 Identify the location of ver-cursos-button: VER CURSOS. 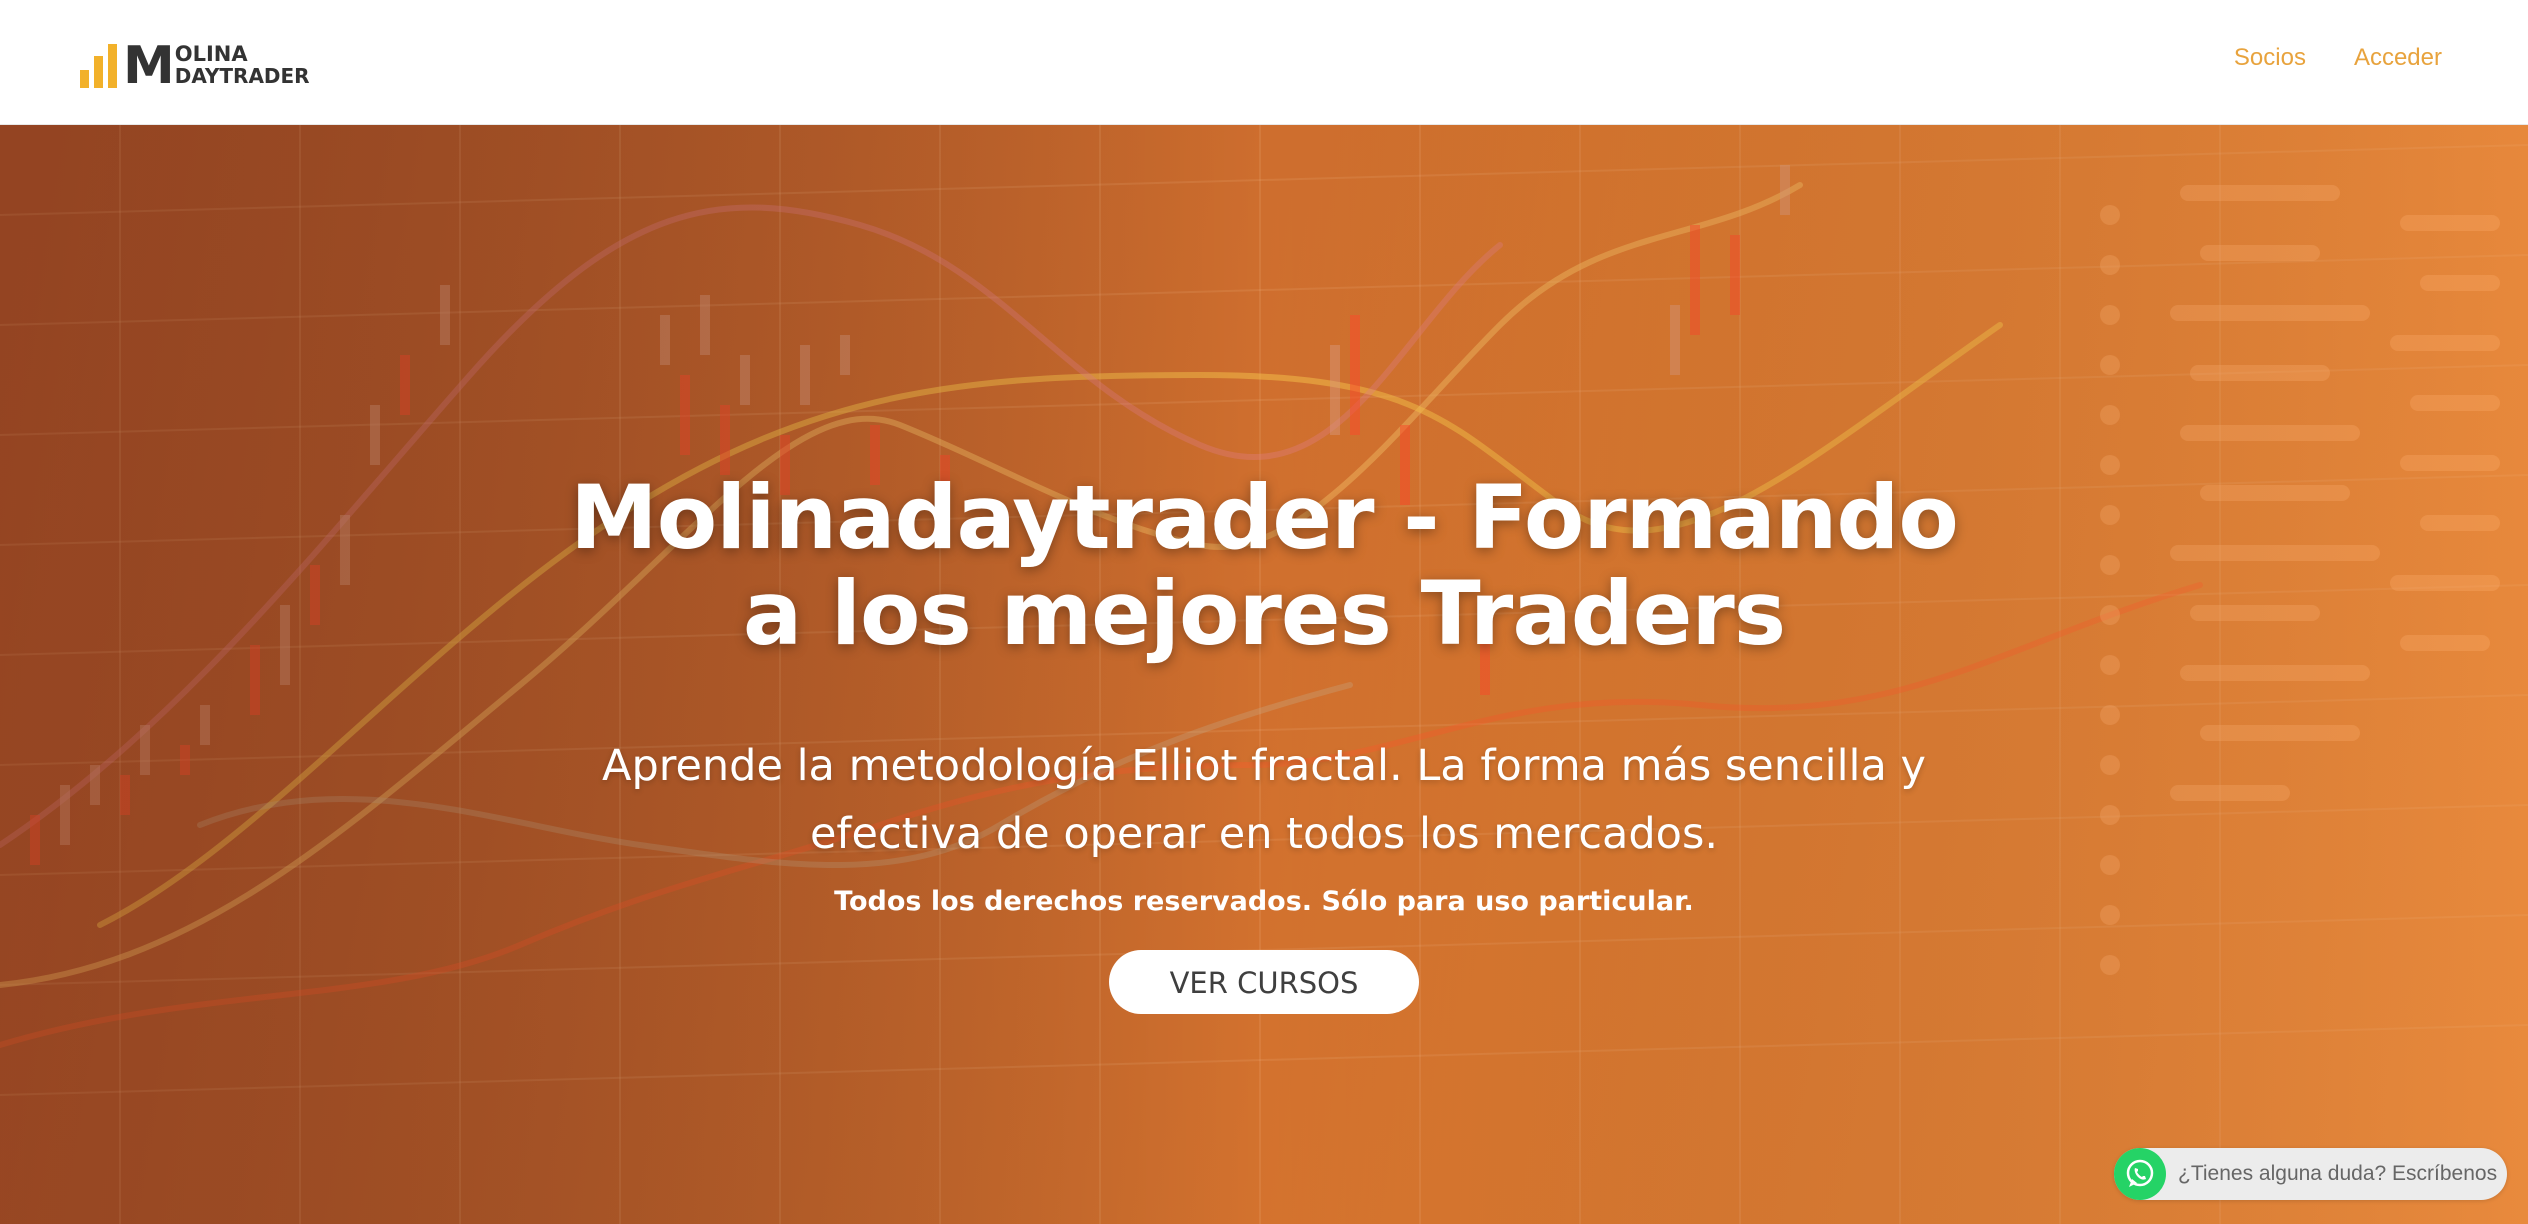
(1264, 982).